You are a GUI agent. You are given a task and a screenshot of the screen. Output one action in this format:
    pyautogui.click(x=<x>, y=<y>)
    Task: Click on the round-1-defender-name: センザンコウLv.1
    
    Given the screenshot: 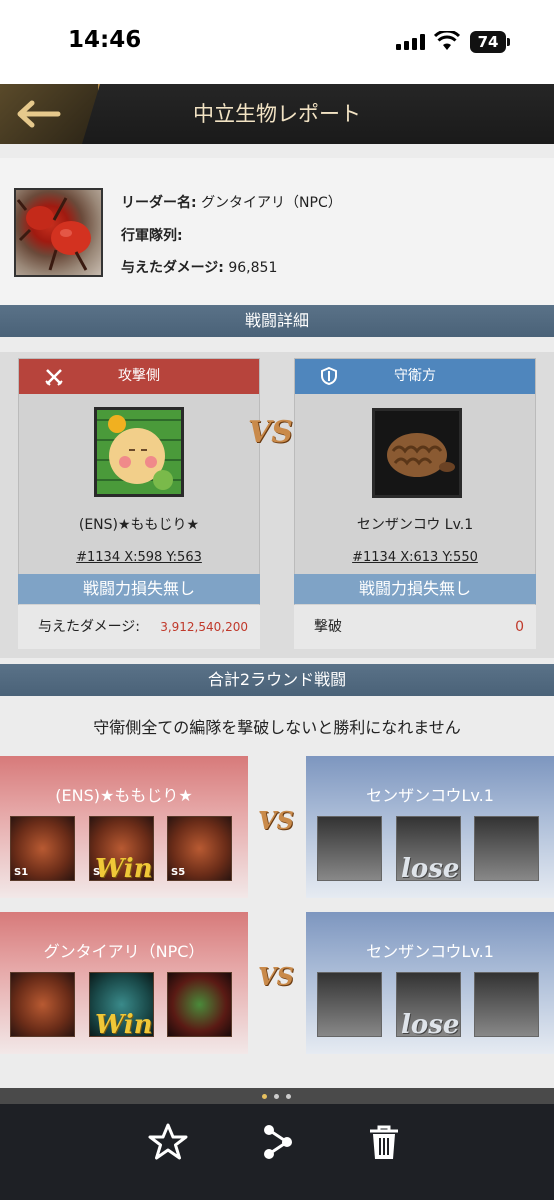 What is the action you would take?
    pyautogui.click(x=430, y=795)
    